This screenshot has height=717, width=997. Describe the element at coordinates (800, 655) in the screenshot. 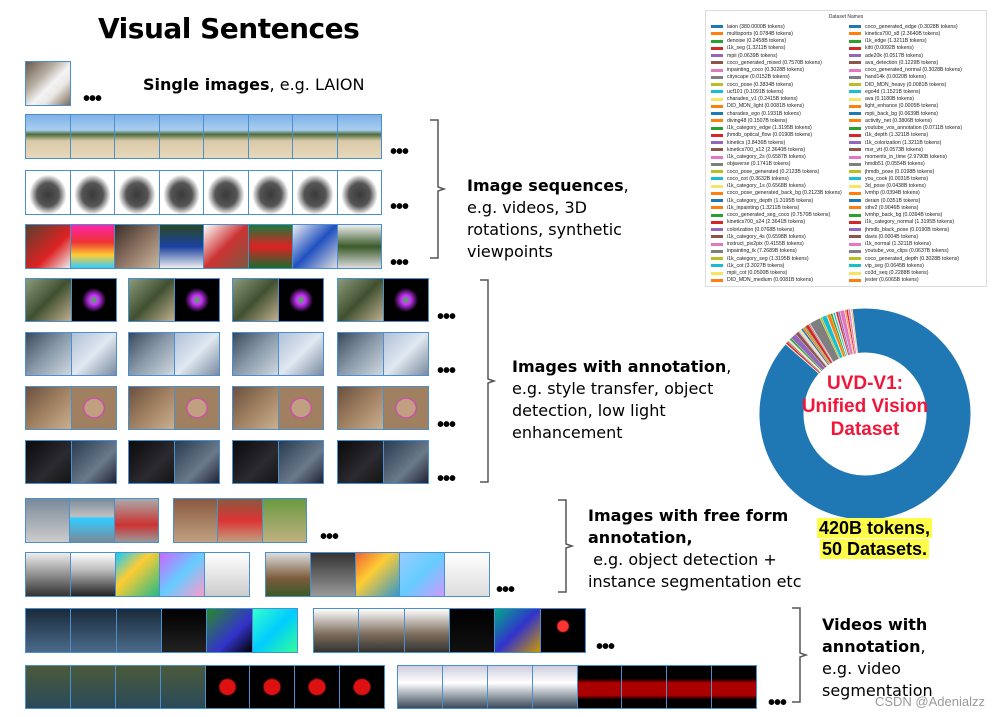

I see `brace-videos-with-annotation` at that location.